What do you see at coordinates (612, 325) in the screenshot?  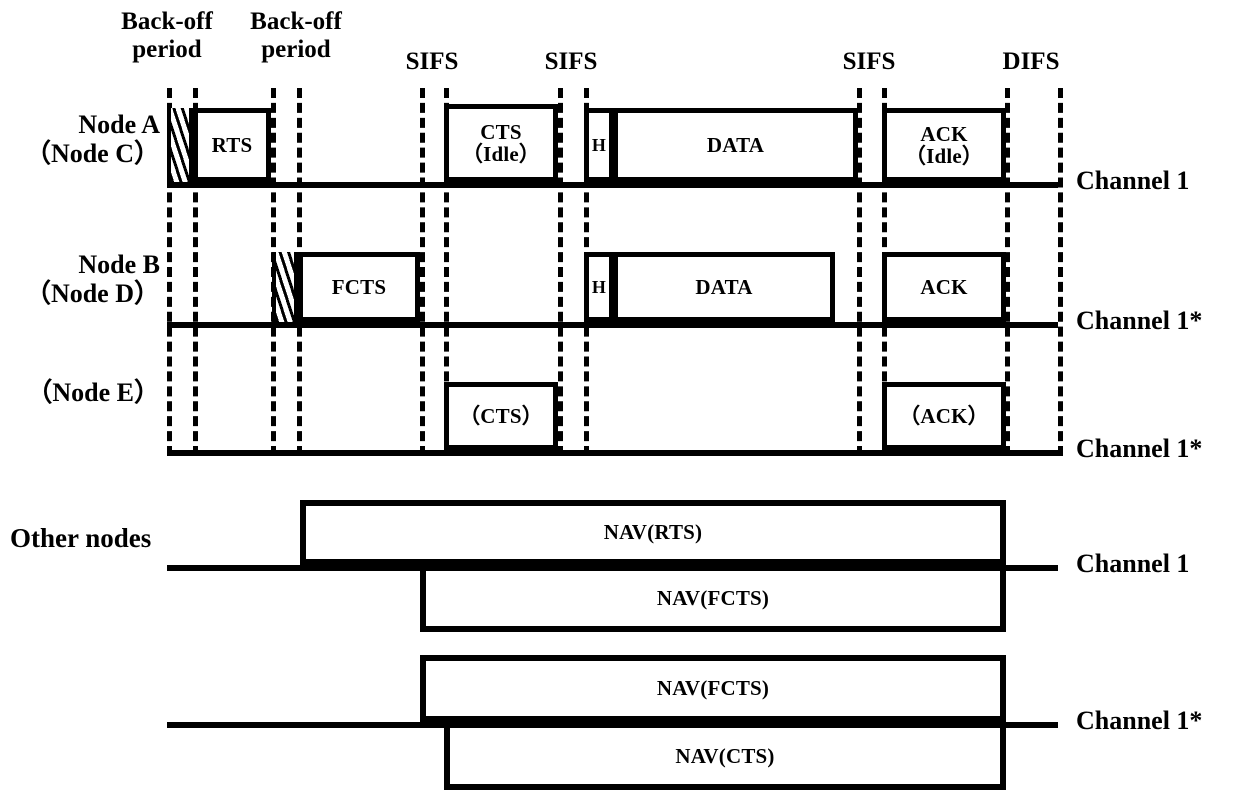 I see `channel-axis-node-b` at bounding box center [612, 325].